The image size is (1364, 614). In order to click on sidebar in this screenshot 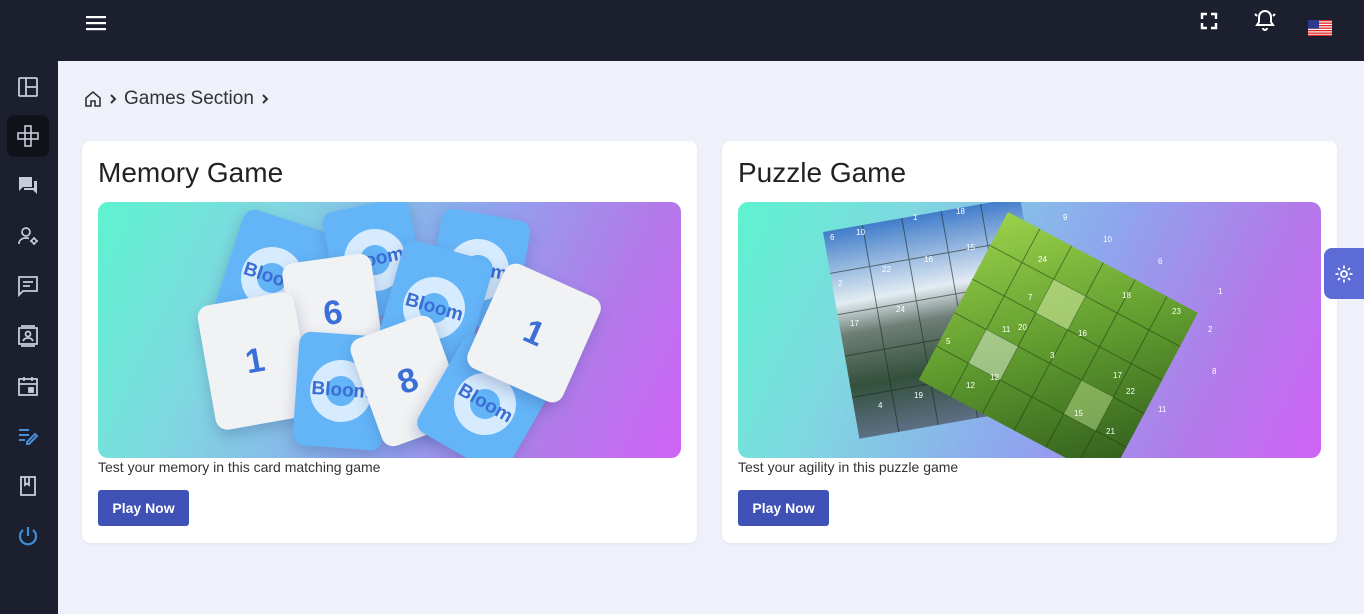, I will do `click(29, 337)`.